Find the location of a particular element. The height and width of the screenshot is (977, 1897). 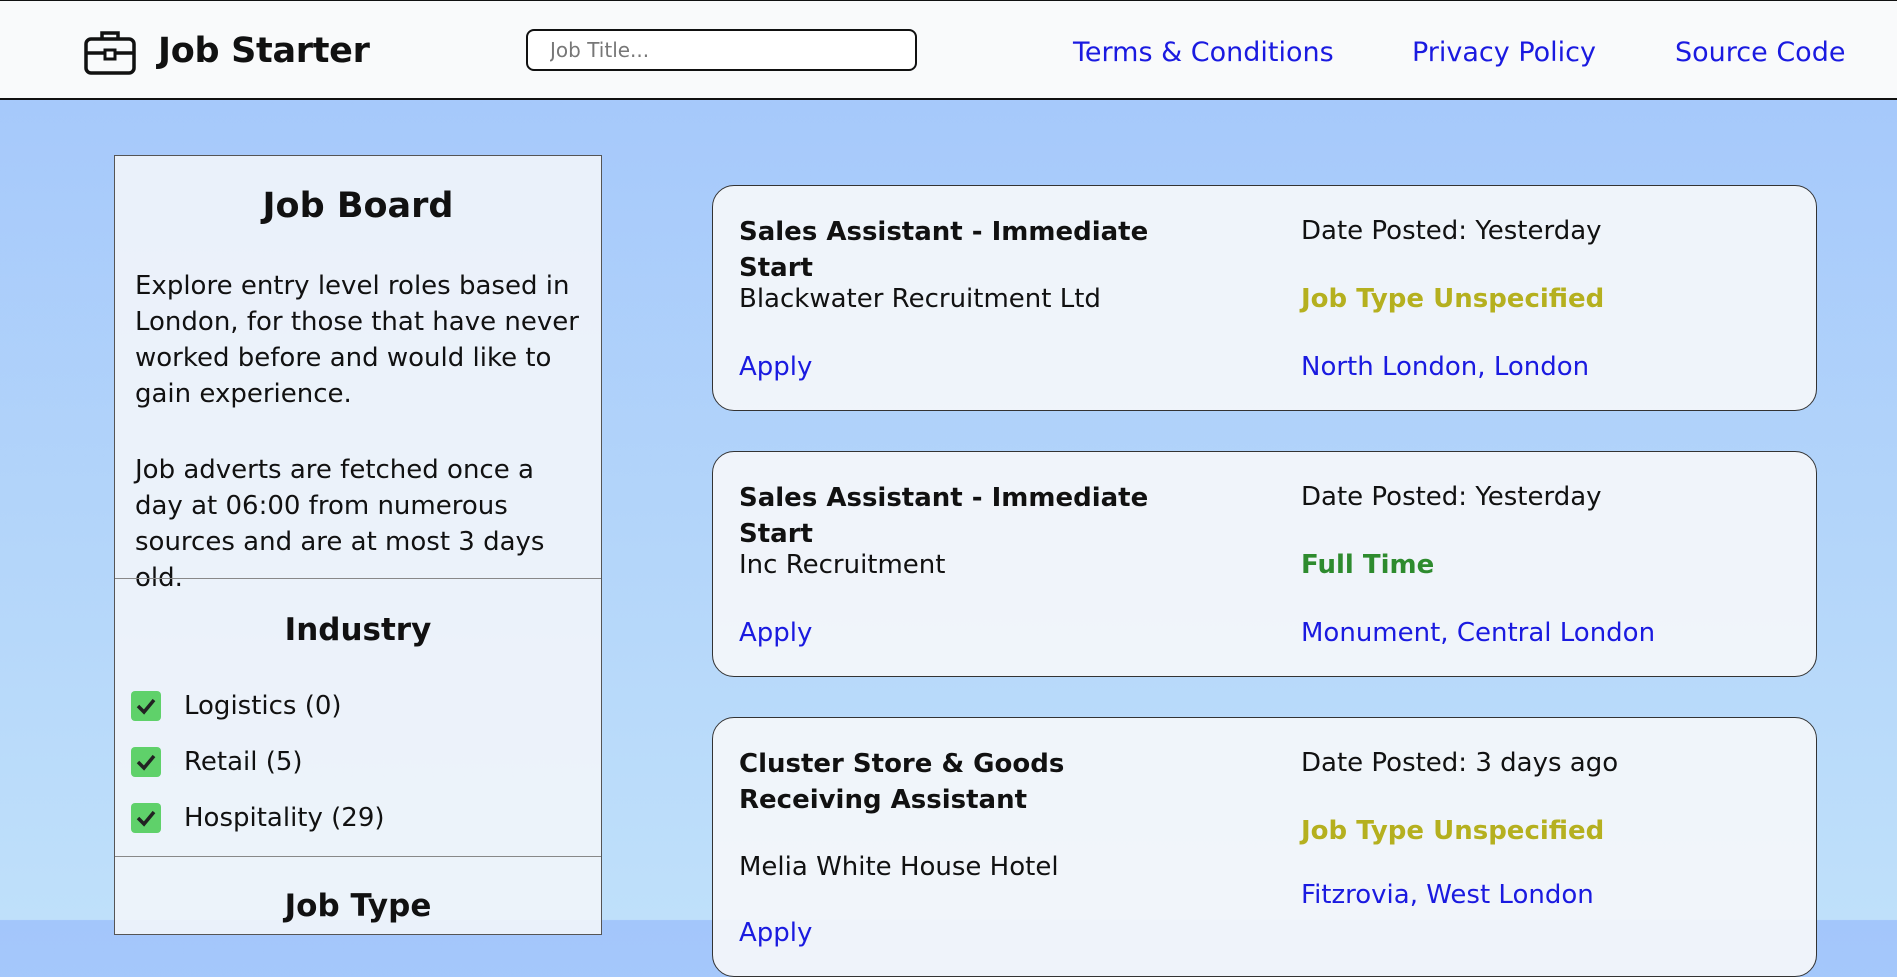

industry-heading: Industry is located at coordinates (358, 630).